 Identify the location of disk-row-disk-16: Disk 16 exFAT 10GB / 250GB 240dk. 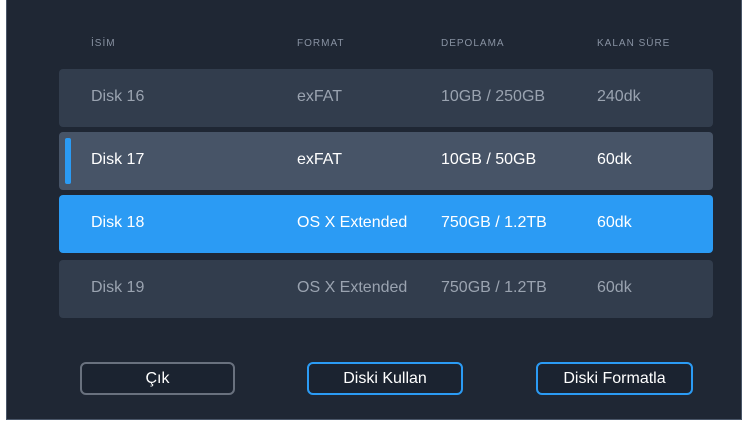
(386, 98).